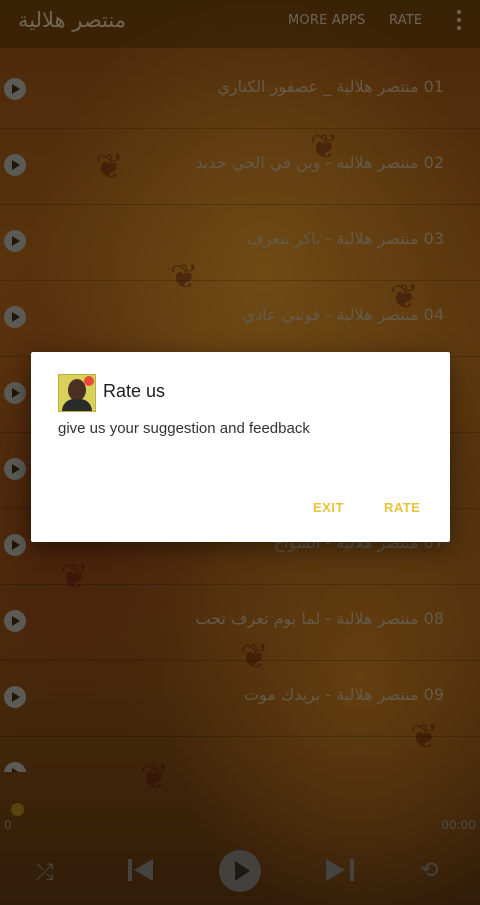  I want to click on rate-button: RATE, so click(402, 507).